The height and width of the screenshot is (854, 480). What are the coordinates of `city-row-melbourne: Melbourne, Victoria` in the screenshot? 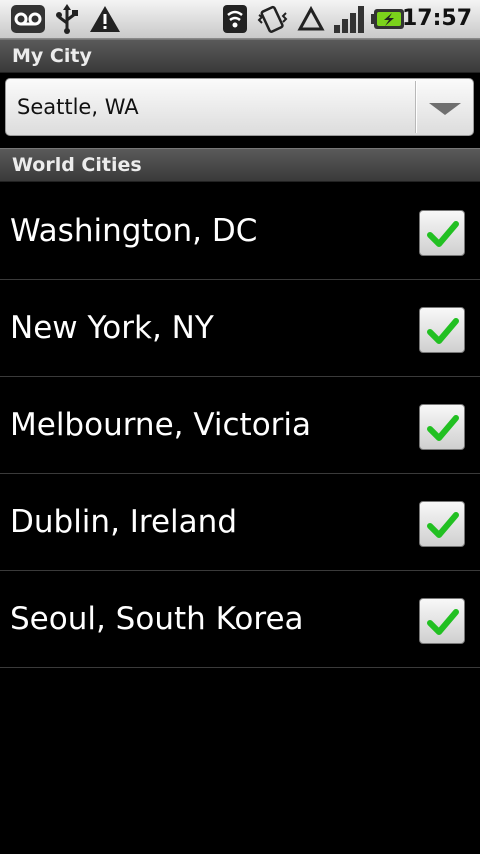 It's located at (240, 425).